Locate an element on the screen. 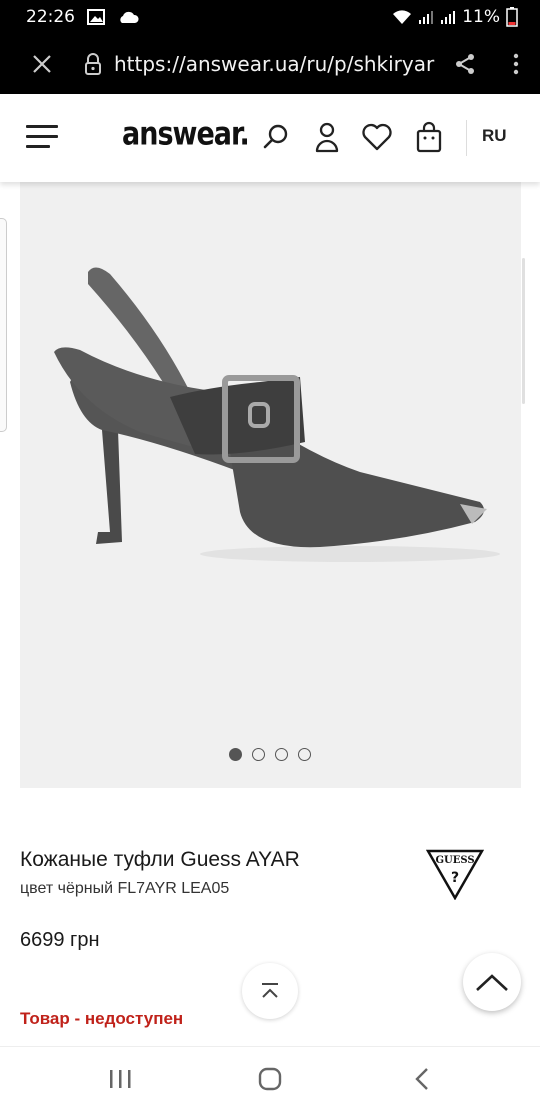  site-logo: answear. is located at coordinates (186, 134).